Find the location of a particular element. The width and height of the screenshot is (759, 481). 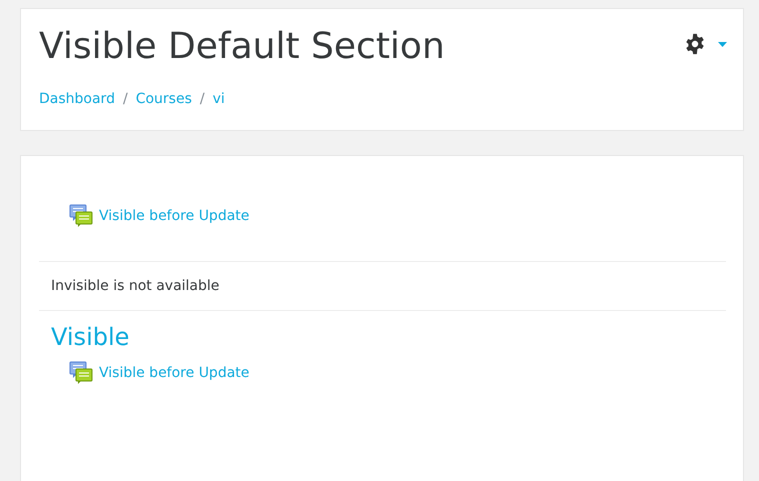

caret-icon is located at coordinates (722, 44).